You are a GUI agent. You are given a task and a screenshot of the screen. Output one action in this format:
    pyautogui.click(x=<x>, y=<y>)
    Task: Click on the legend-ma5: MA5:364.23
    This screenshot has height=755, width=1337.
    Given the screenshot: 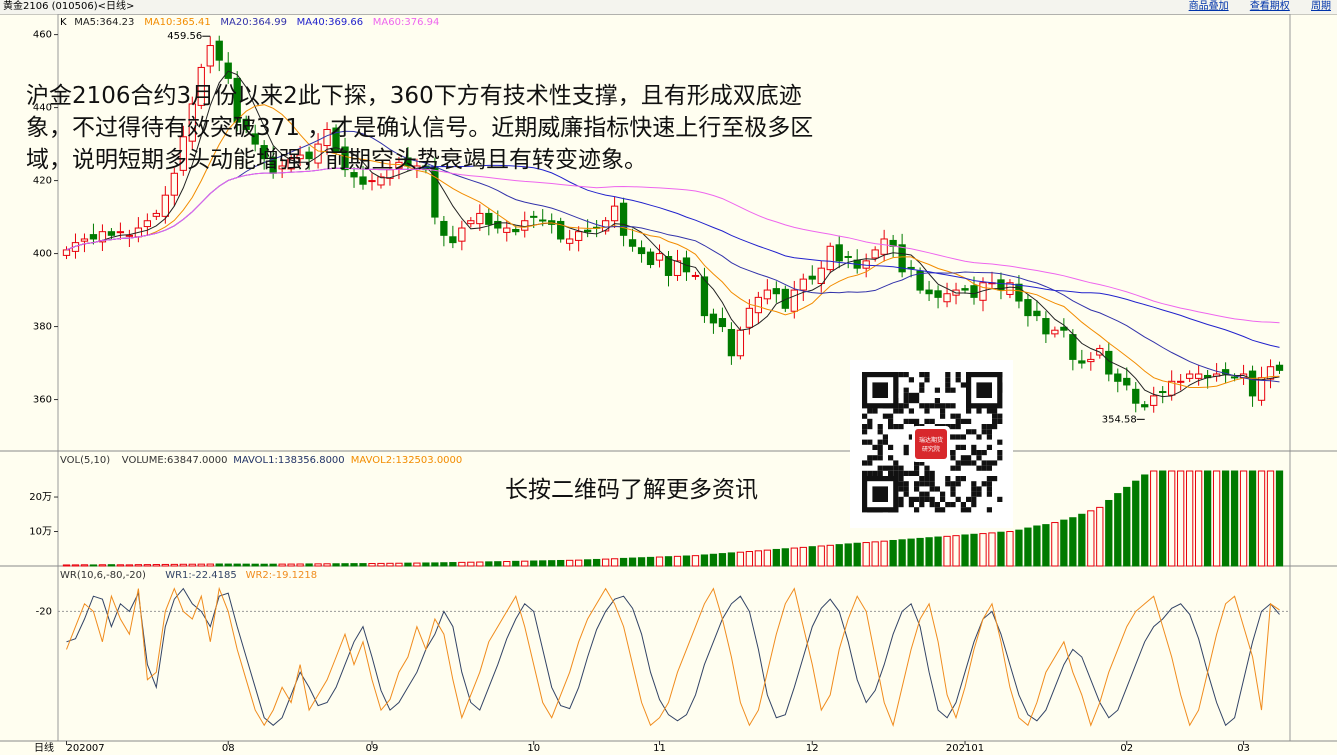 What is the action you would take?
    pyautogui.click(x=104, y=22)
    